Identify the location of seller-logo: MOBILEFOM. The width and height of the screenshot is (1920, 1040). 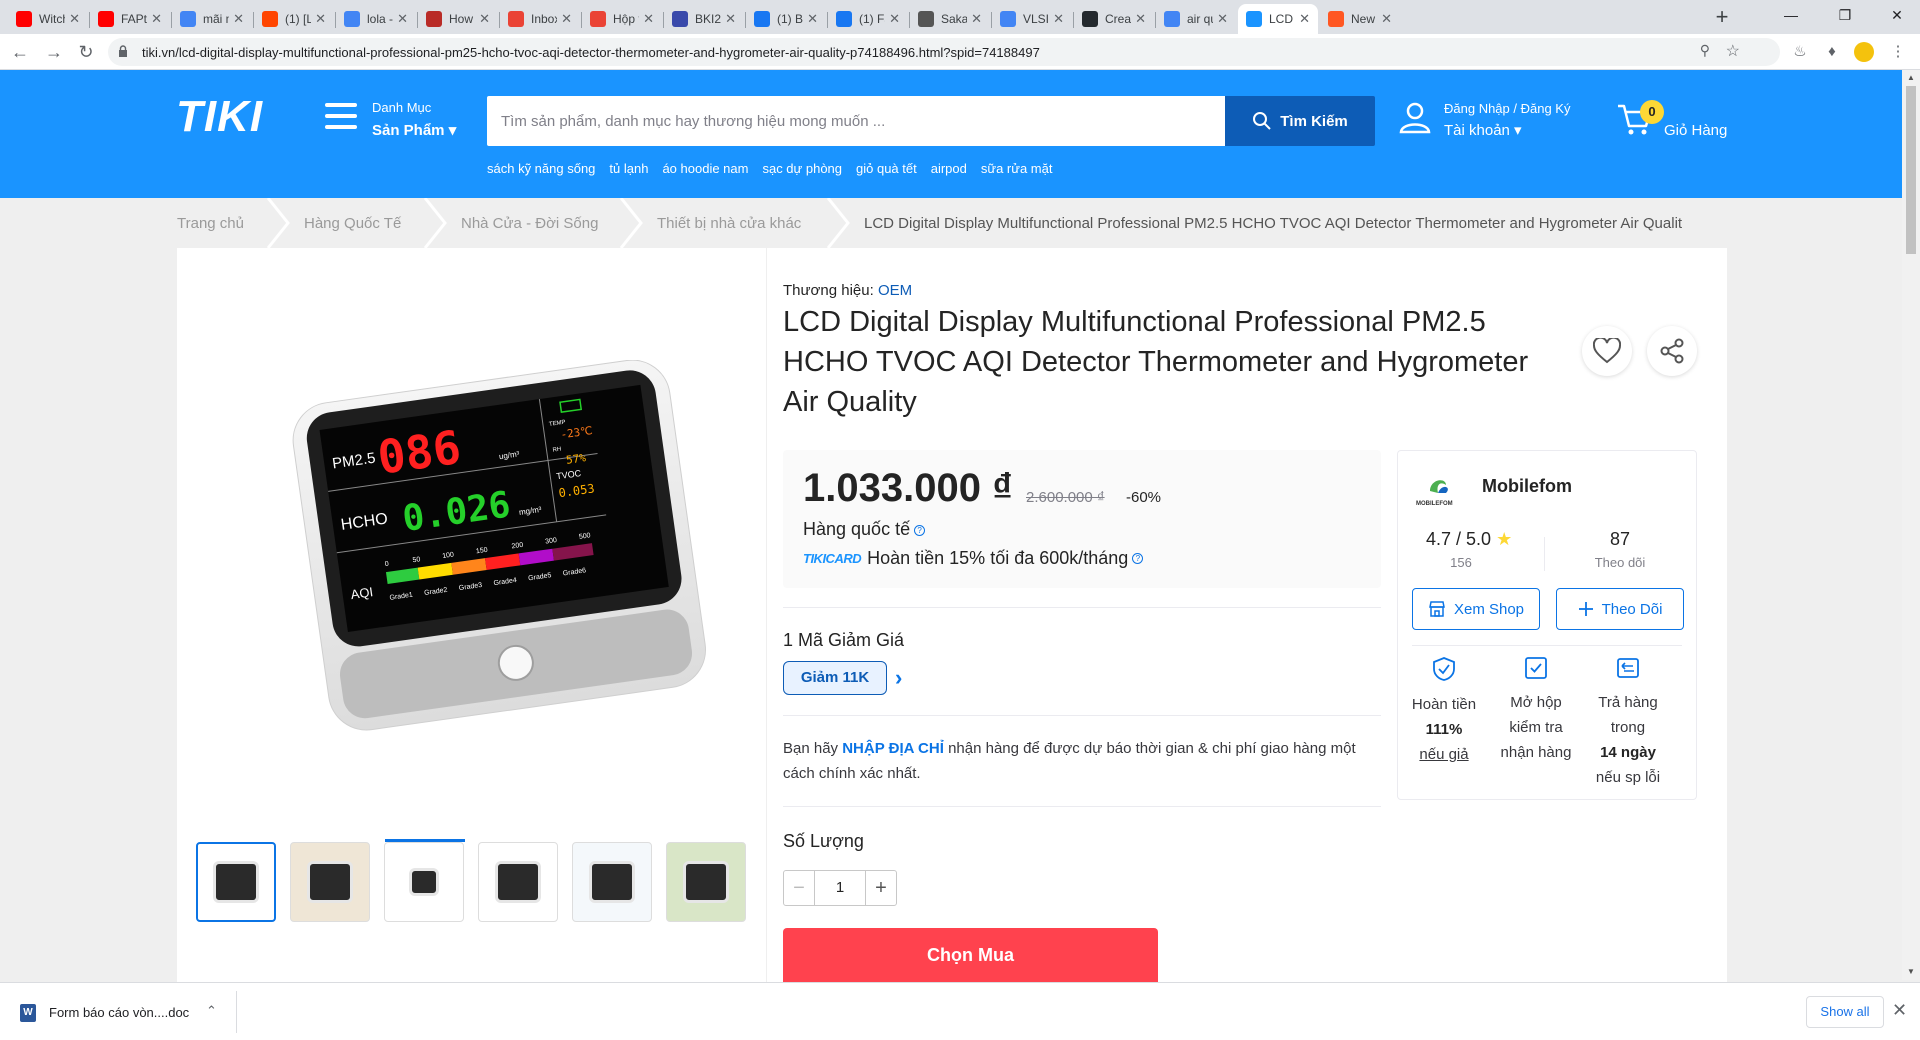
(1438, 490).